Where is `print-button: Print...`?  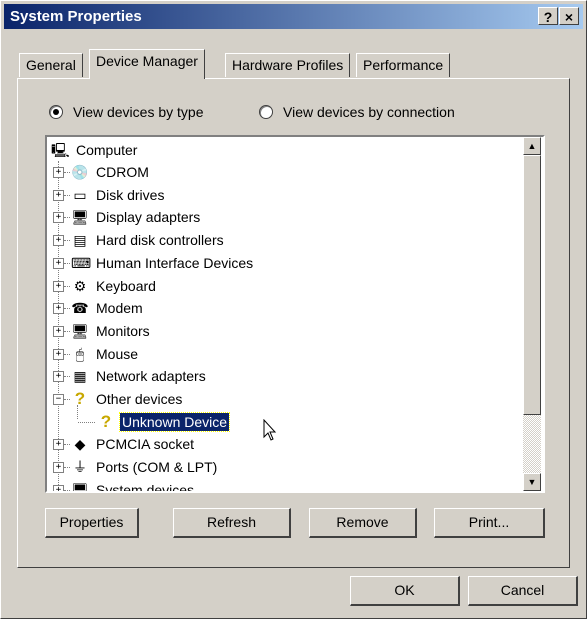
print-button: Print... is located at coordinates (489, 523).